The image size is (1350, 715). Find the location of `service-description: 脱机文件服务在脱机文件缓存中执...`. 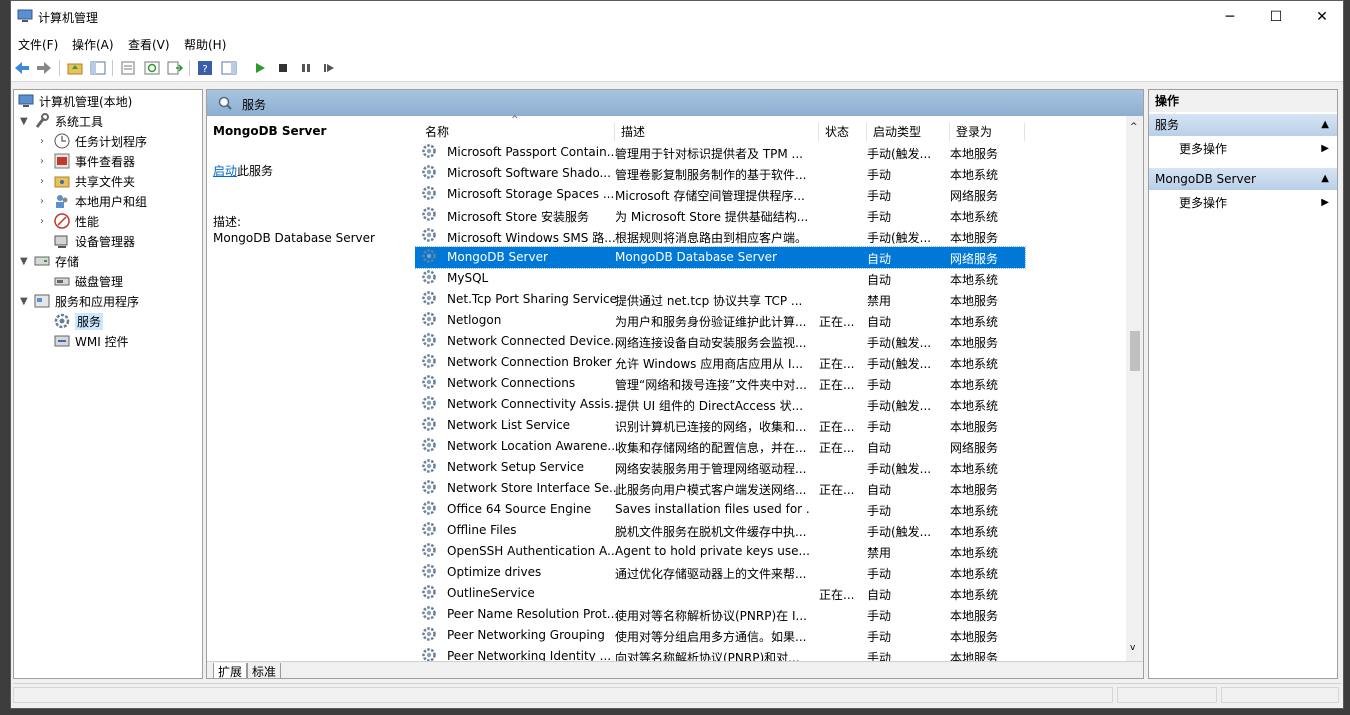

service-description: 脱机文件服务在脱机文件缓存中执... is located at coordinates (711, 532).